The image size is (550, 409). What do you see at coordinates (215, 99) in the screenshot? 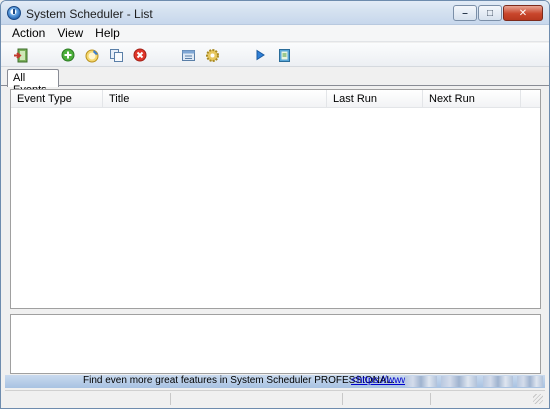
I see `column-header-title: Title` at bounding box center [215, 99].